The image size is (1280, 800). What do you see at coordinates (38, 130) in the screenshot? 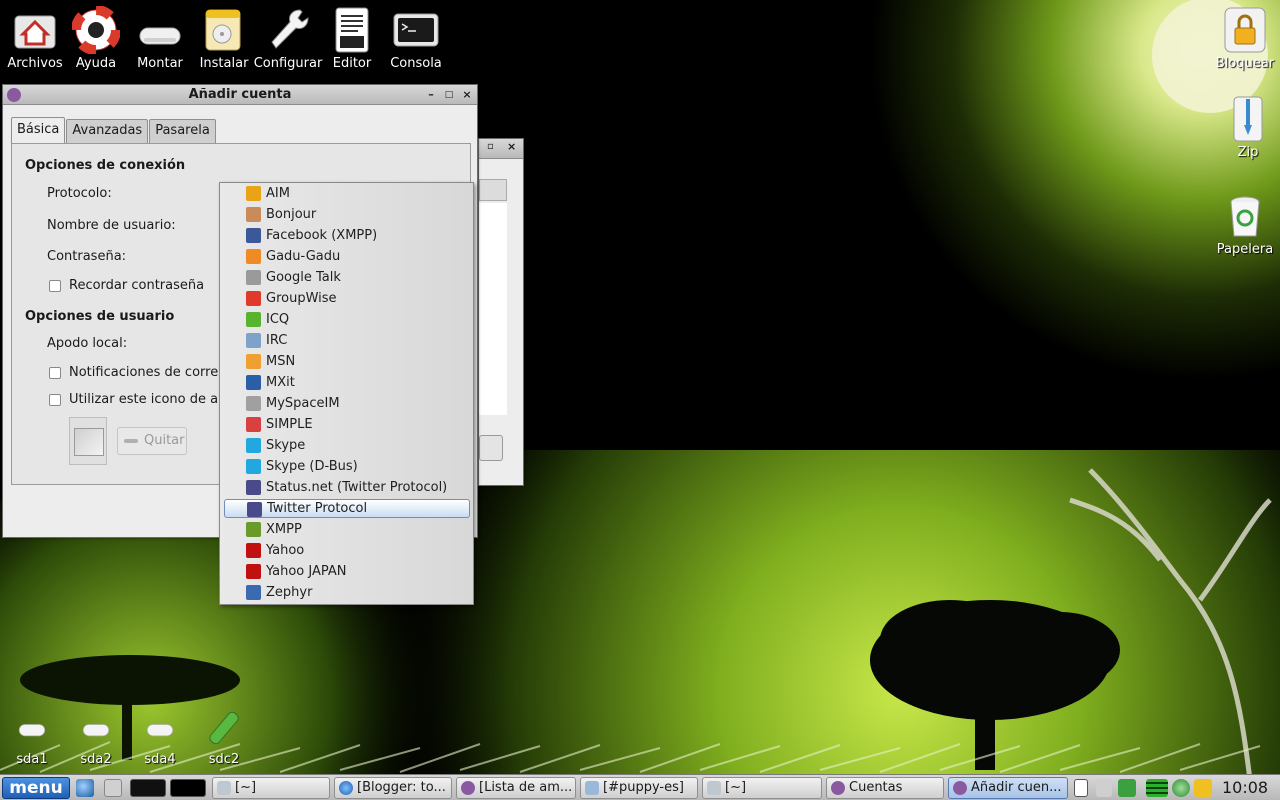
I see `tab-basica: Básica` at bounding box center [38, 130].